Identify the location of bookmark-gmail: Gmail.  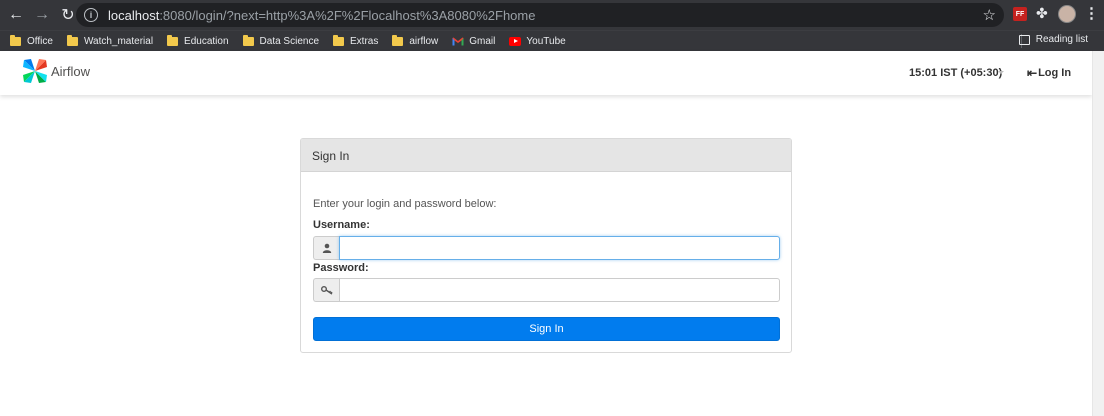
(473, 41).